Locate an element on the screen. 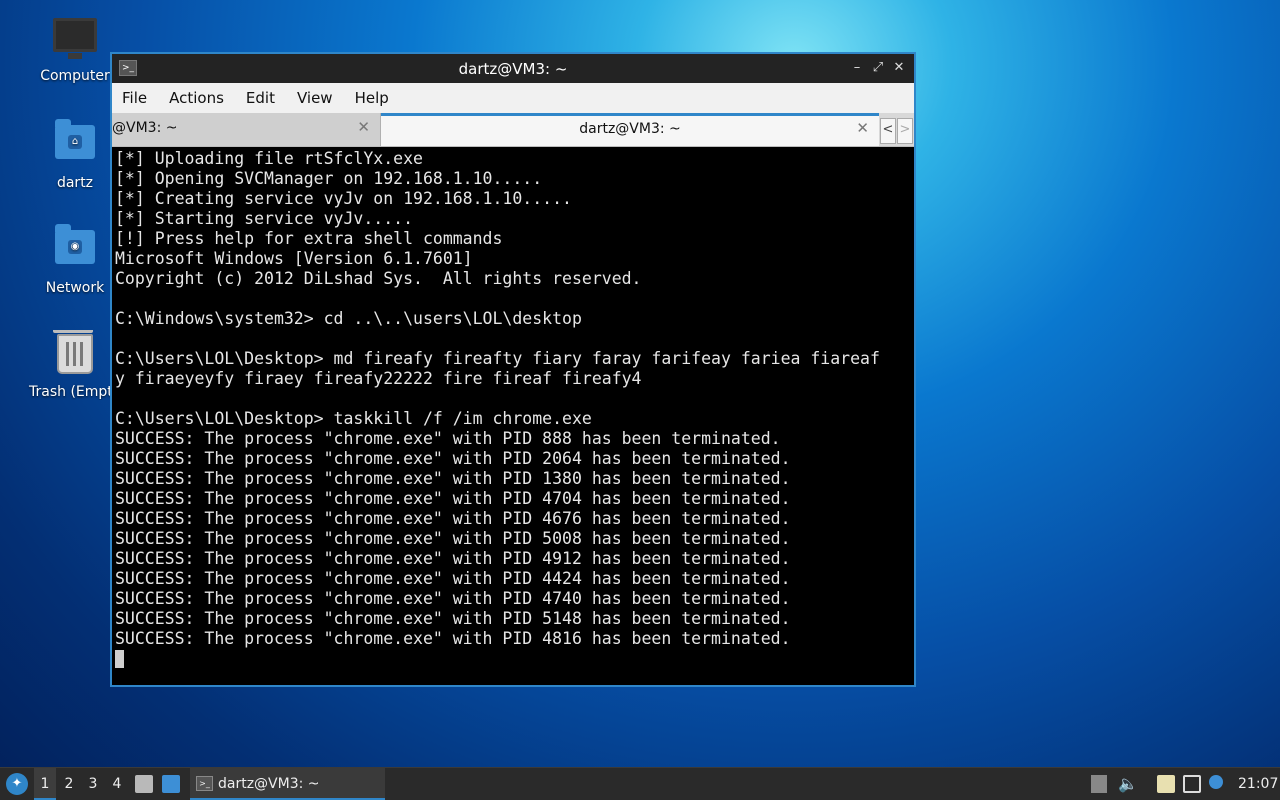 The width and height of the screenshot is (1280, 800). tab-label: dartz@VM3: ~ is located at coordinates (630, 129).